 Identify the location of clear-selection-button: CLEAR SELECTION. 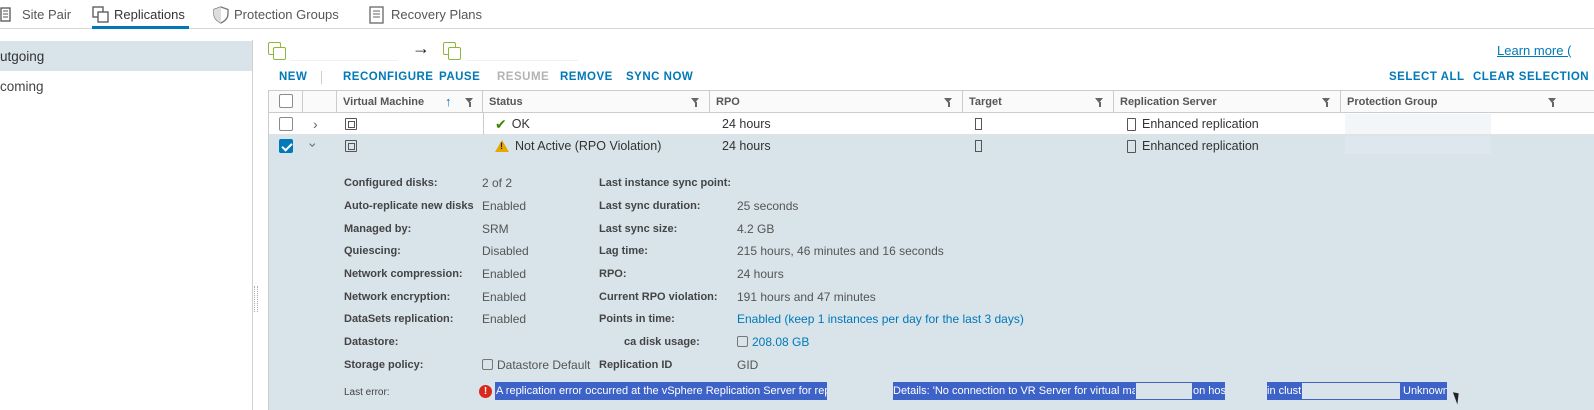
(1531, 77).